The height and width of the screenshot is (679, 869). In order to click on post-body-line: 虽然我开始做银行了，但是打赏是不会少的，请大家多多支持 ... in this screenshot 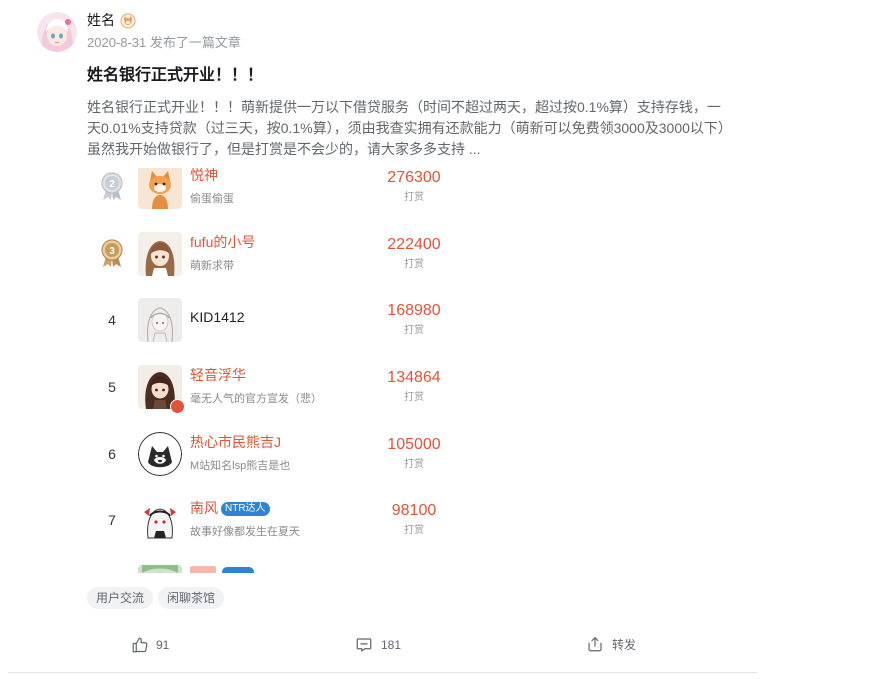, I will do `click(284, 149)`.